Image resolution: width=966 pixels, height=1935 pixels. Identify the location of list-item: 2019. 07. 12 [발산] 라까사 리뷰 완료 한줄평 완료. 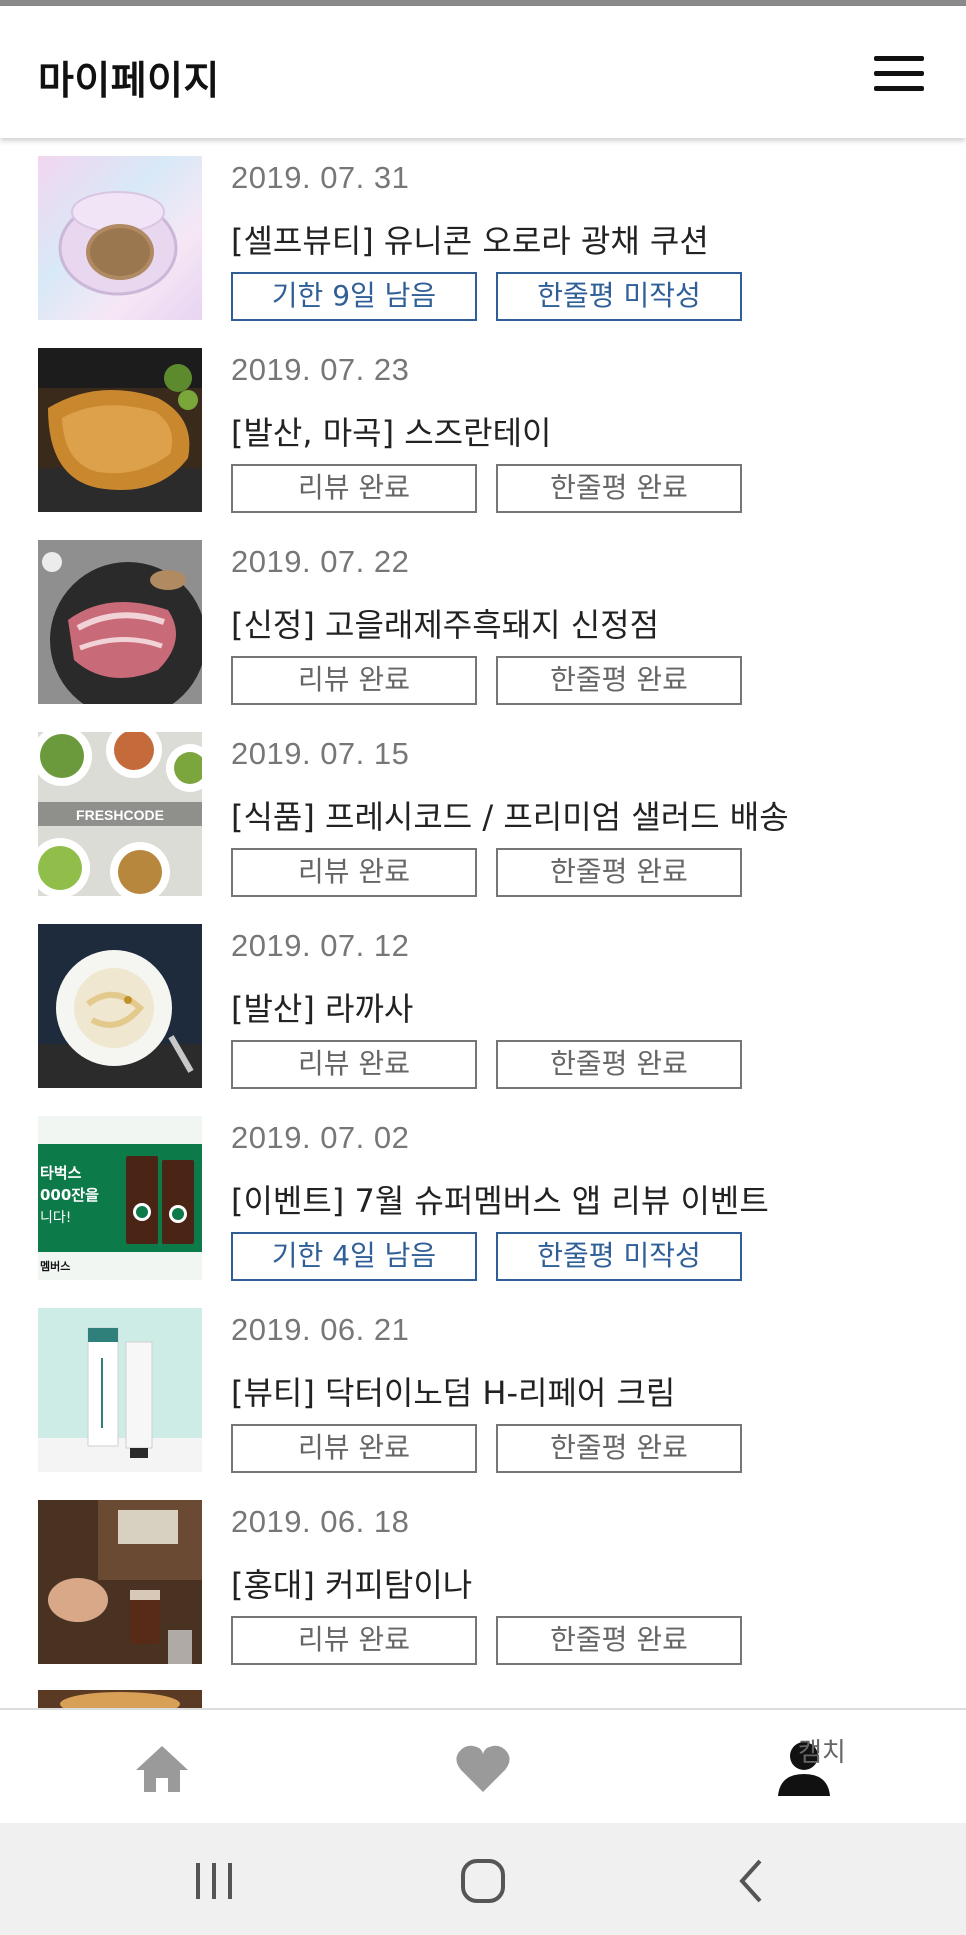
(483, 1002).